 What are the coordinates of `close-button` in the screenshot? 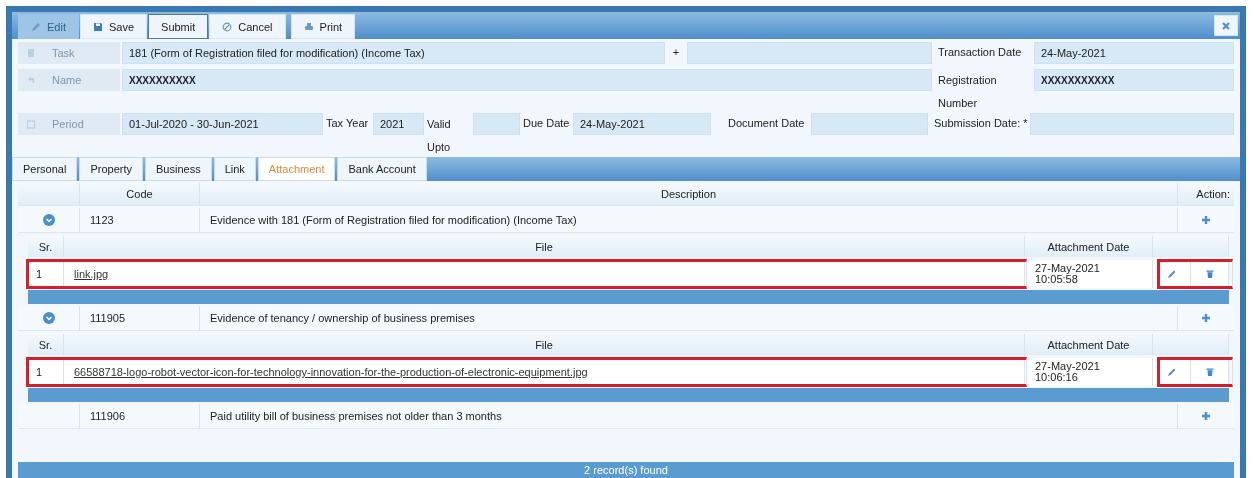 It's located at (1226, 25).